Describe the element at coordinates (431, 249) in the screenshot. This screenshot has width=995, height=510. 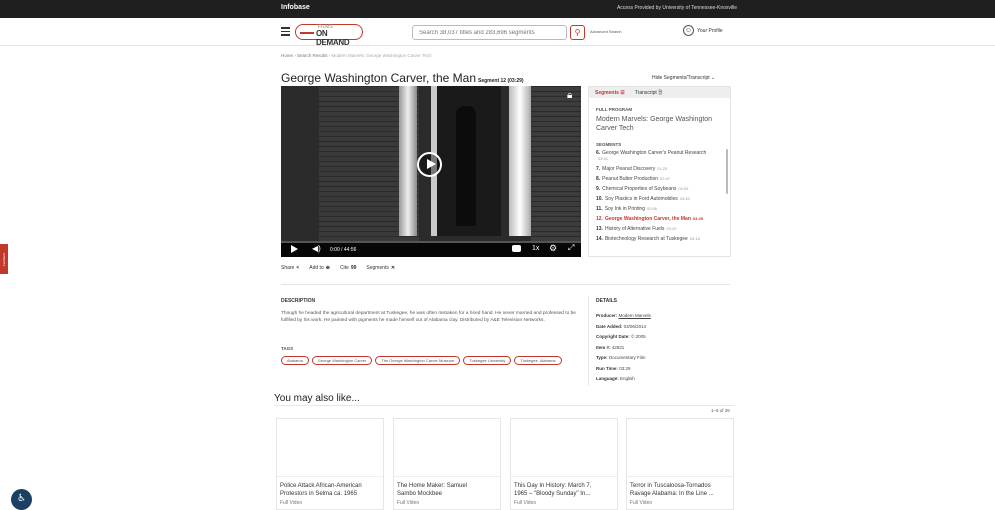
I see `player-controls: ◀︎) 0:00 / 44:56 1x ⚙ ⤢` at that location.